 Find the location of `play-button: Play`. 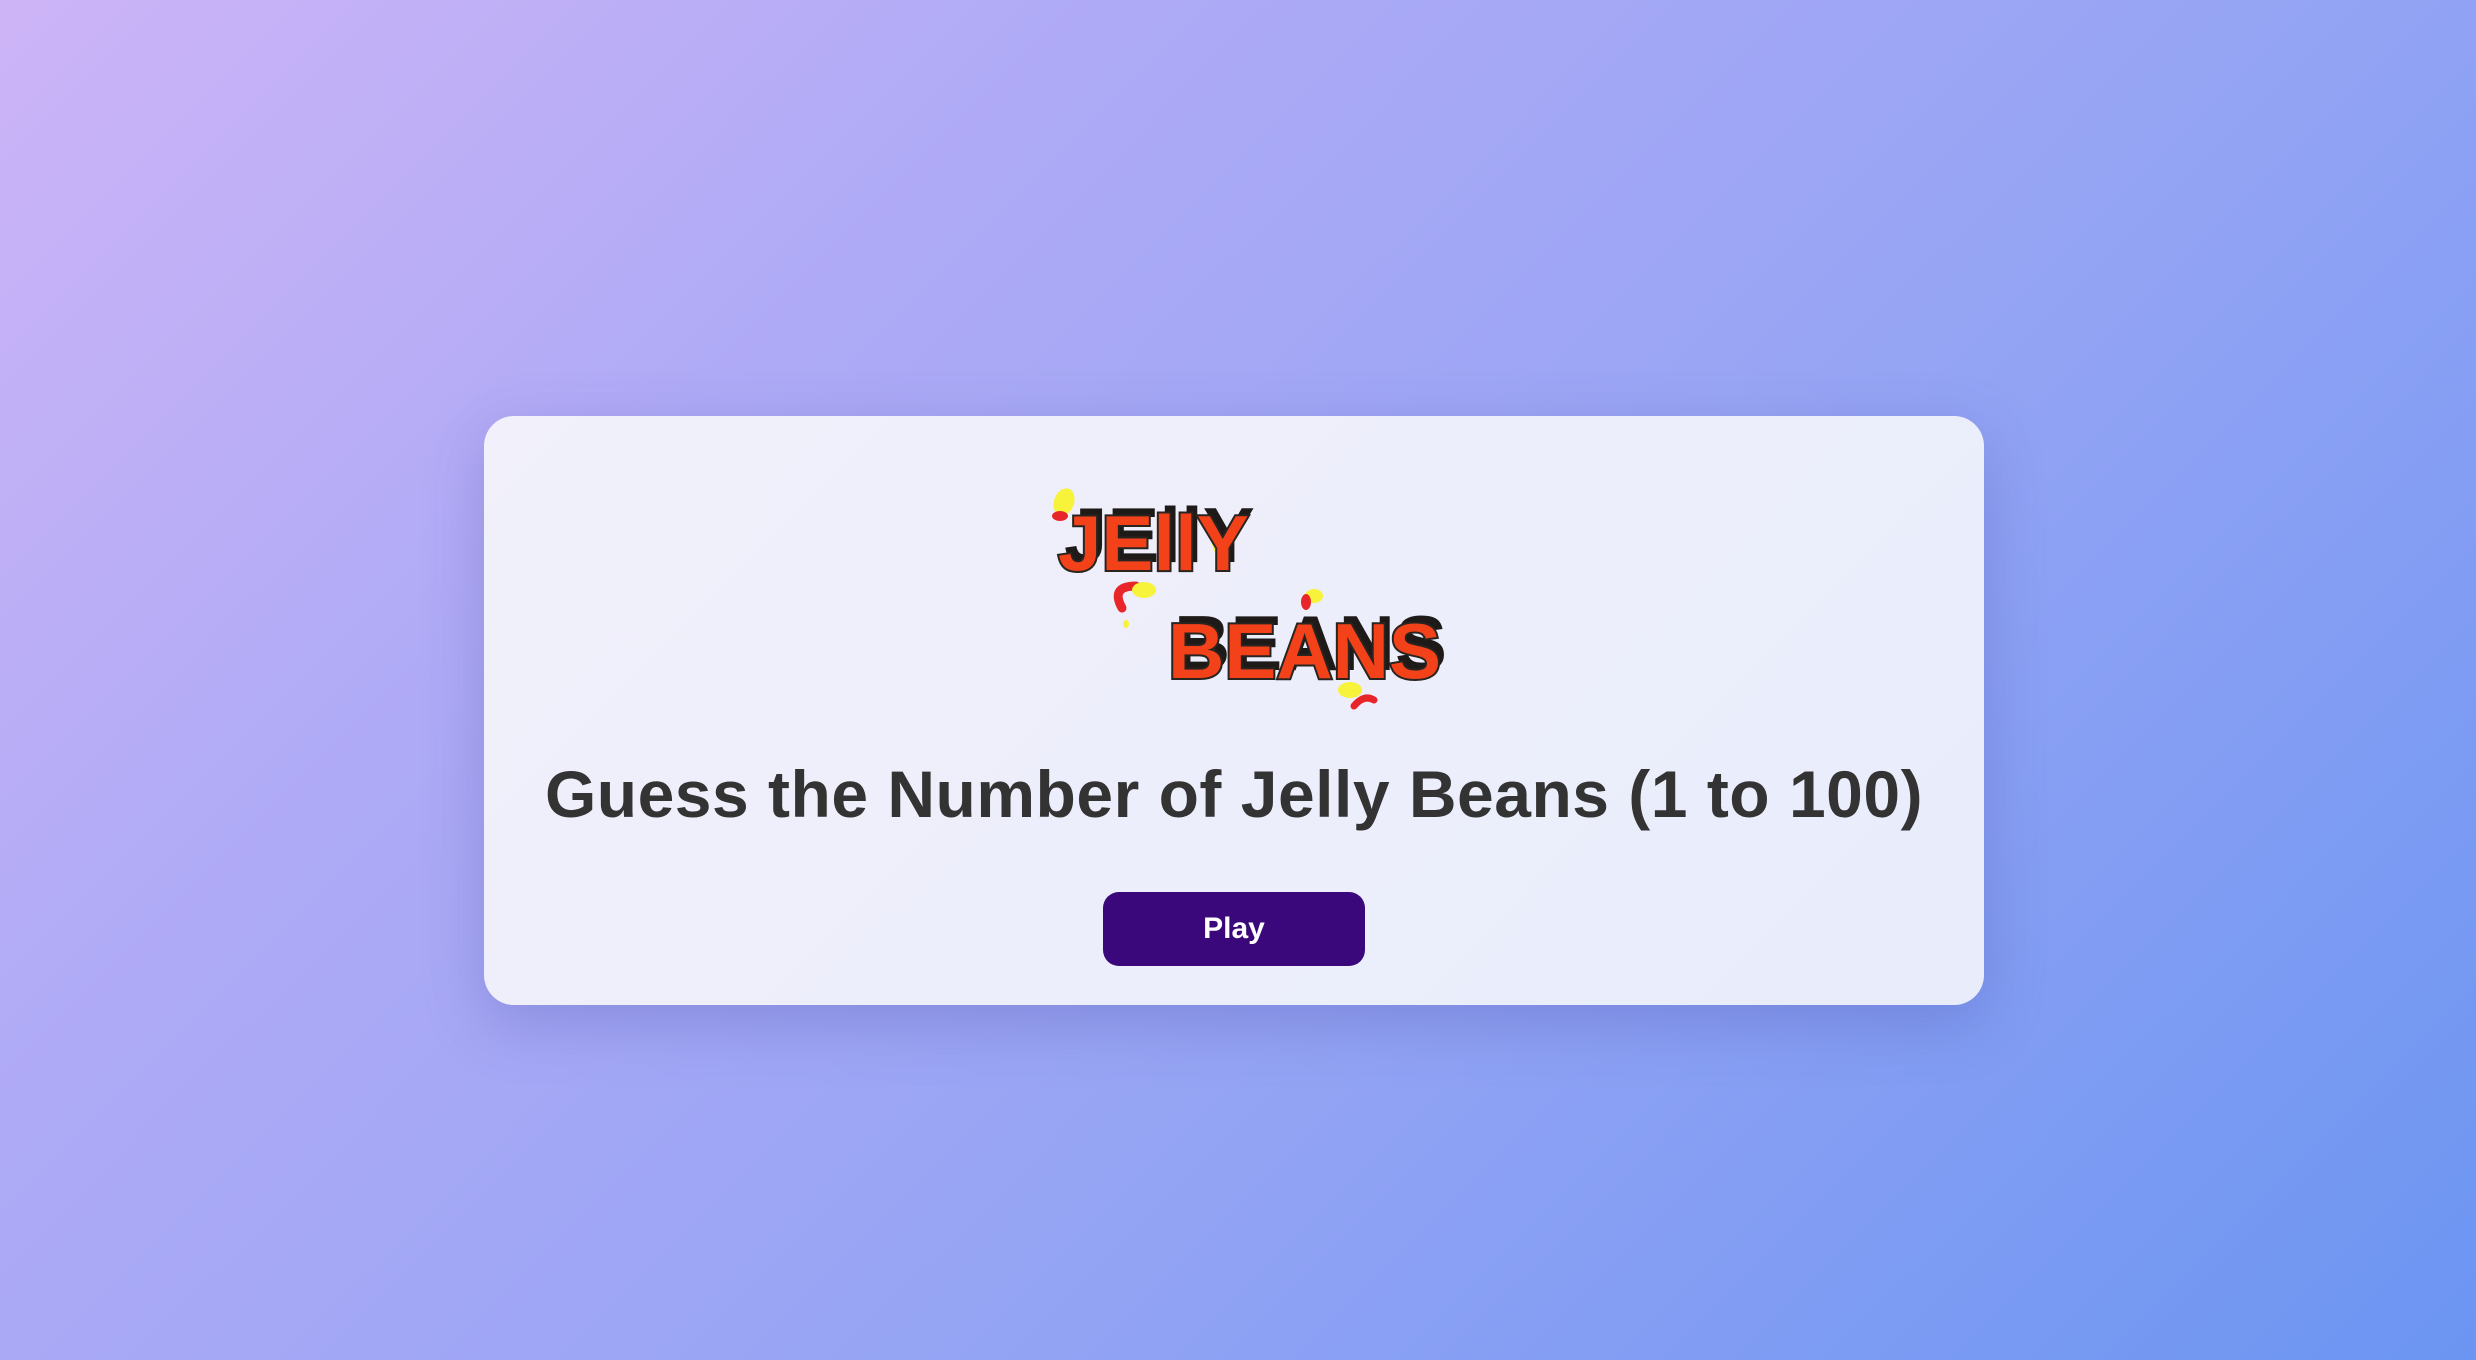

play-button: Play is located at coordinates (1234, 929).